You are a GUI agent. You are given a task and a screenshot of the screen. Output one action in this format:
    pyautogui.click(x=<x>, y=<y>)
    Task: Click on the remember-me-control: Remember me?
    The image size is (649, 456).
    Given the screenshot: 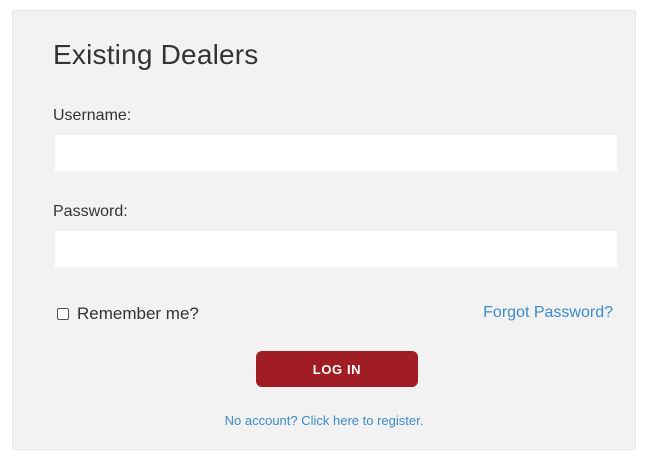 What is the action you would take?
    pyautogui.click(x=128, y=314)
    